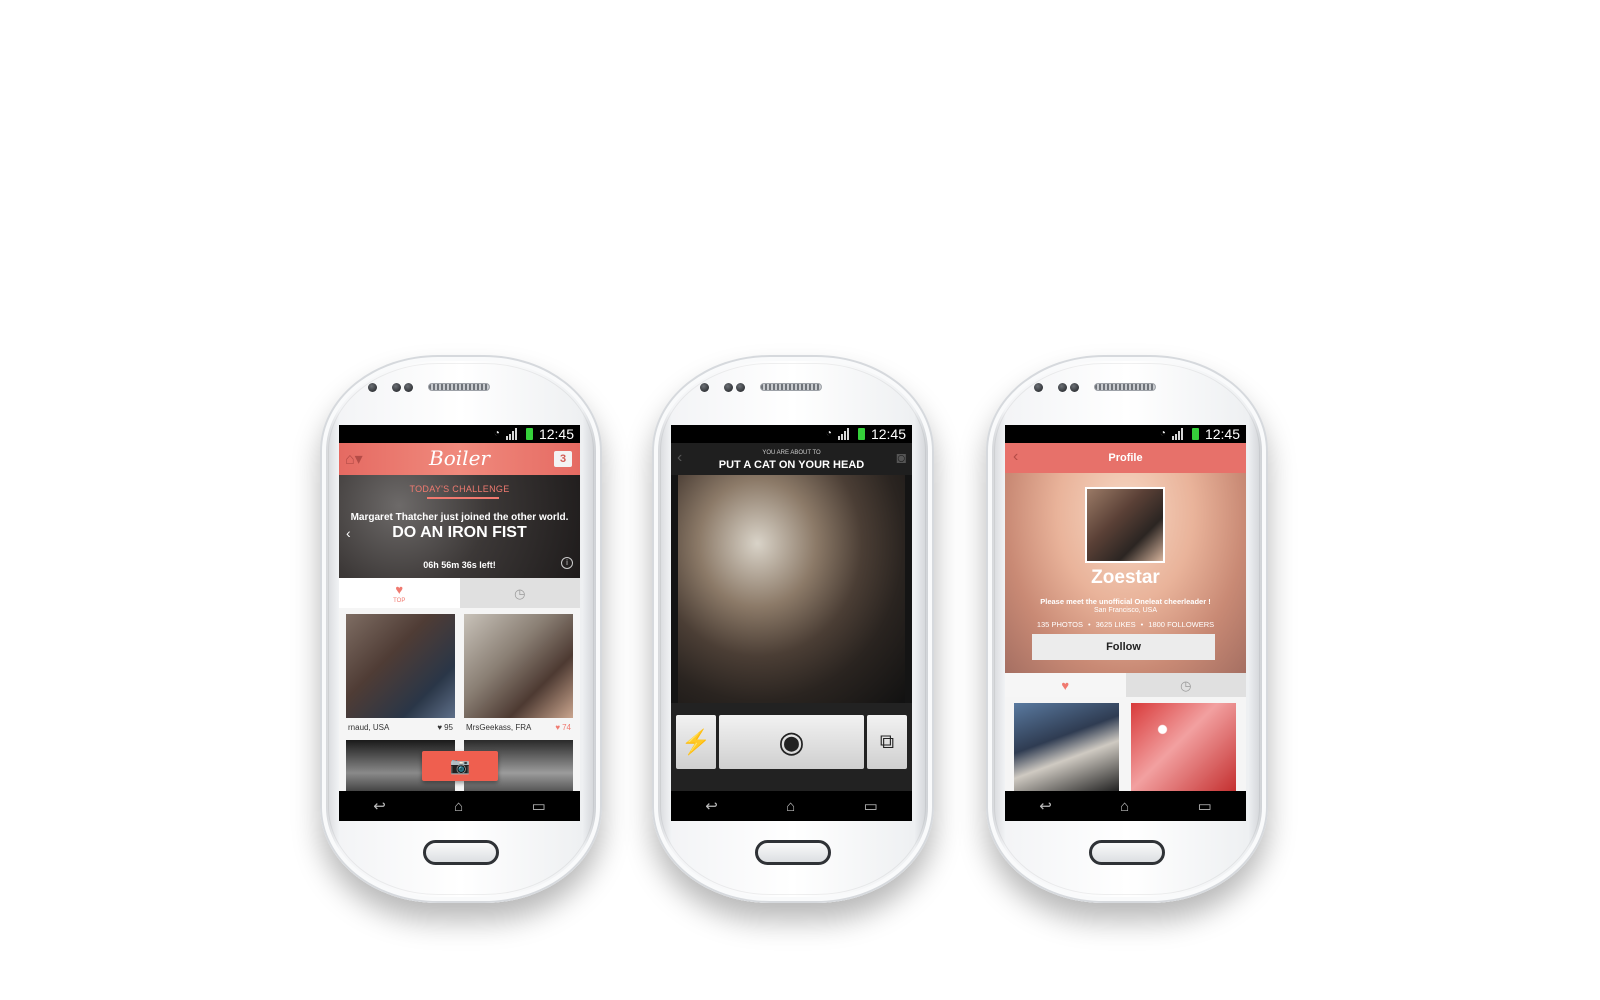 The height and width of the screenshot is (1000, 1600). What do you see at coordinates (1116, 624) in the screenshot?
I see `stat-likes: 3625 LIKES` at bounding box center [1116, 624].